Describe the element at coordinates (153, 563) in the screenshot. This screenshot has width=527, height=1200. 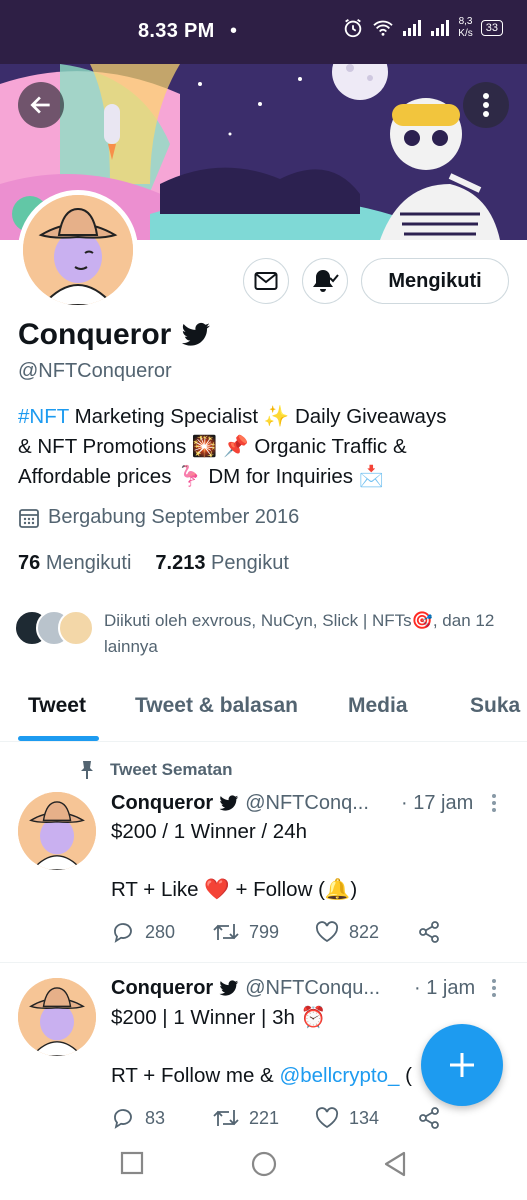
I see `profile-stats: 76 Mengikuti 7.213 Pengikut` at that location.